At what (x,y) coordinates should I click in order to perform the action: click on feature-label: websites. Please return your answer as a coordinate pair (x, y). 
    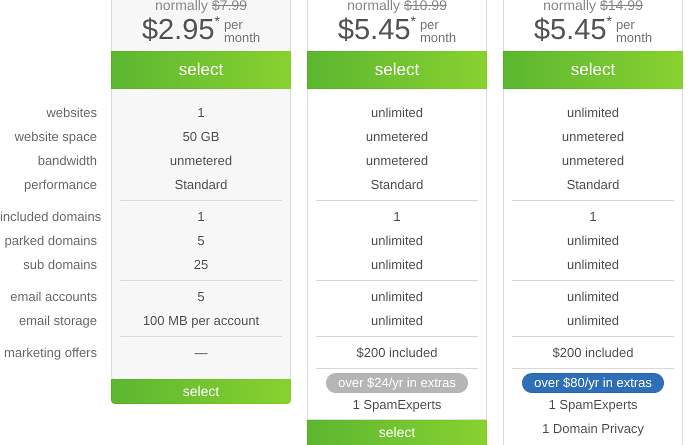
    Looking at the image, I should click on (71, 113).